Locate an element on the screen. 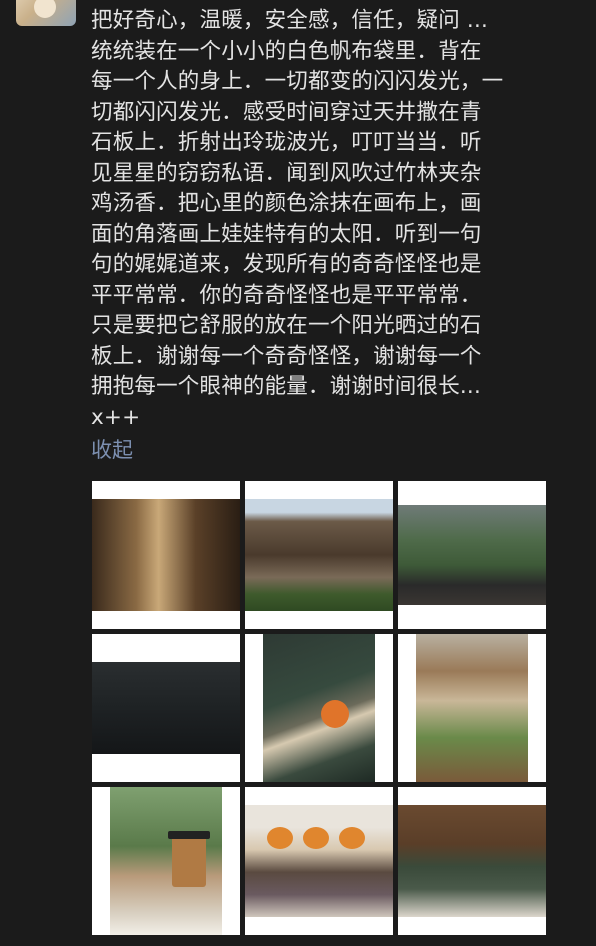 The height and width of the screenshot is (946, 596). photo-9-image is located at coordinates (472, 861).